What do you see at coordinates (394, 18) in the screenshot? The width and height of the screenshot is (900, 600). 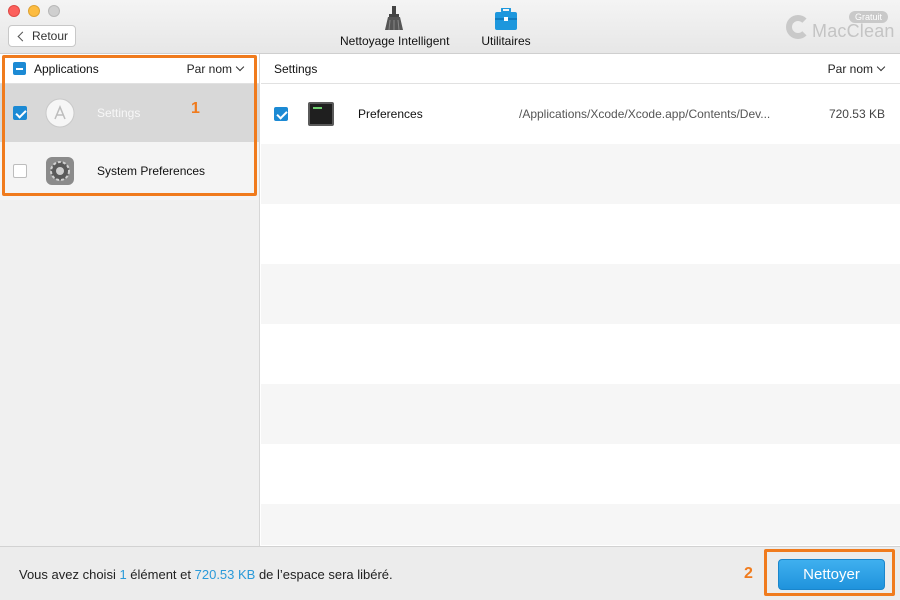 I see `broom-icon` at bounding box center [394, 18].